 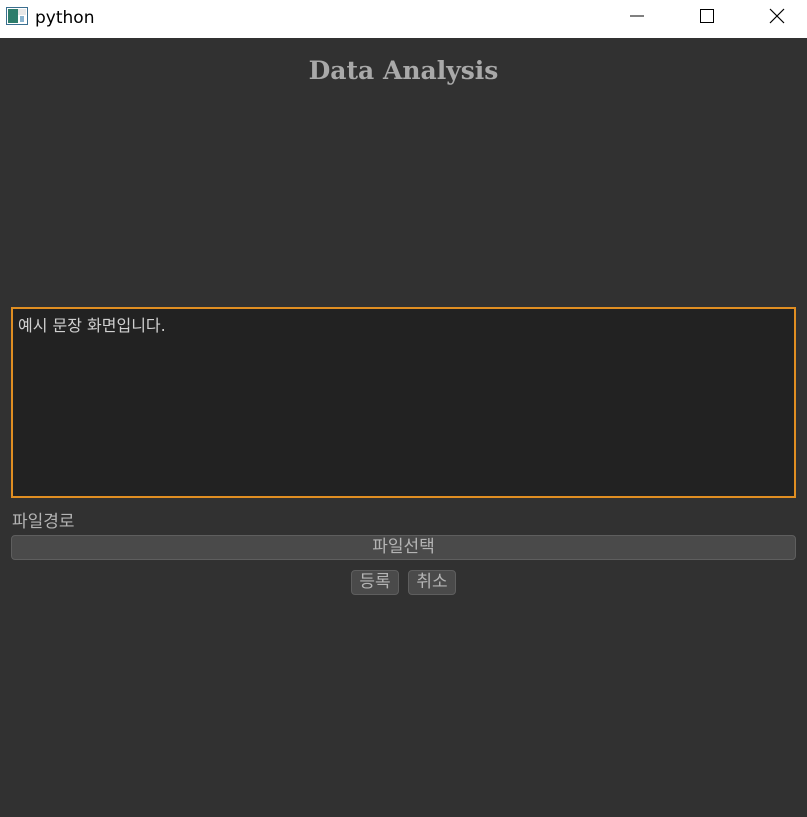 I want to click on close-icon, so click(x=777, y=16).